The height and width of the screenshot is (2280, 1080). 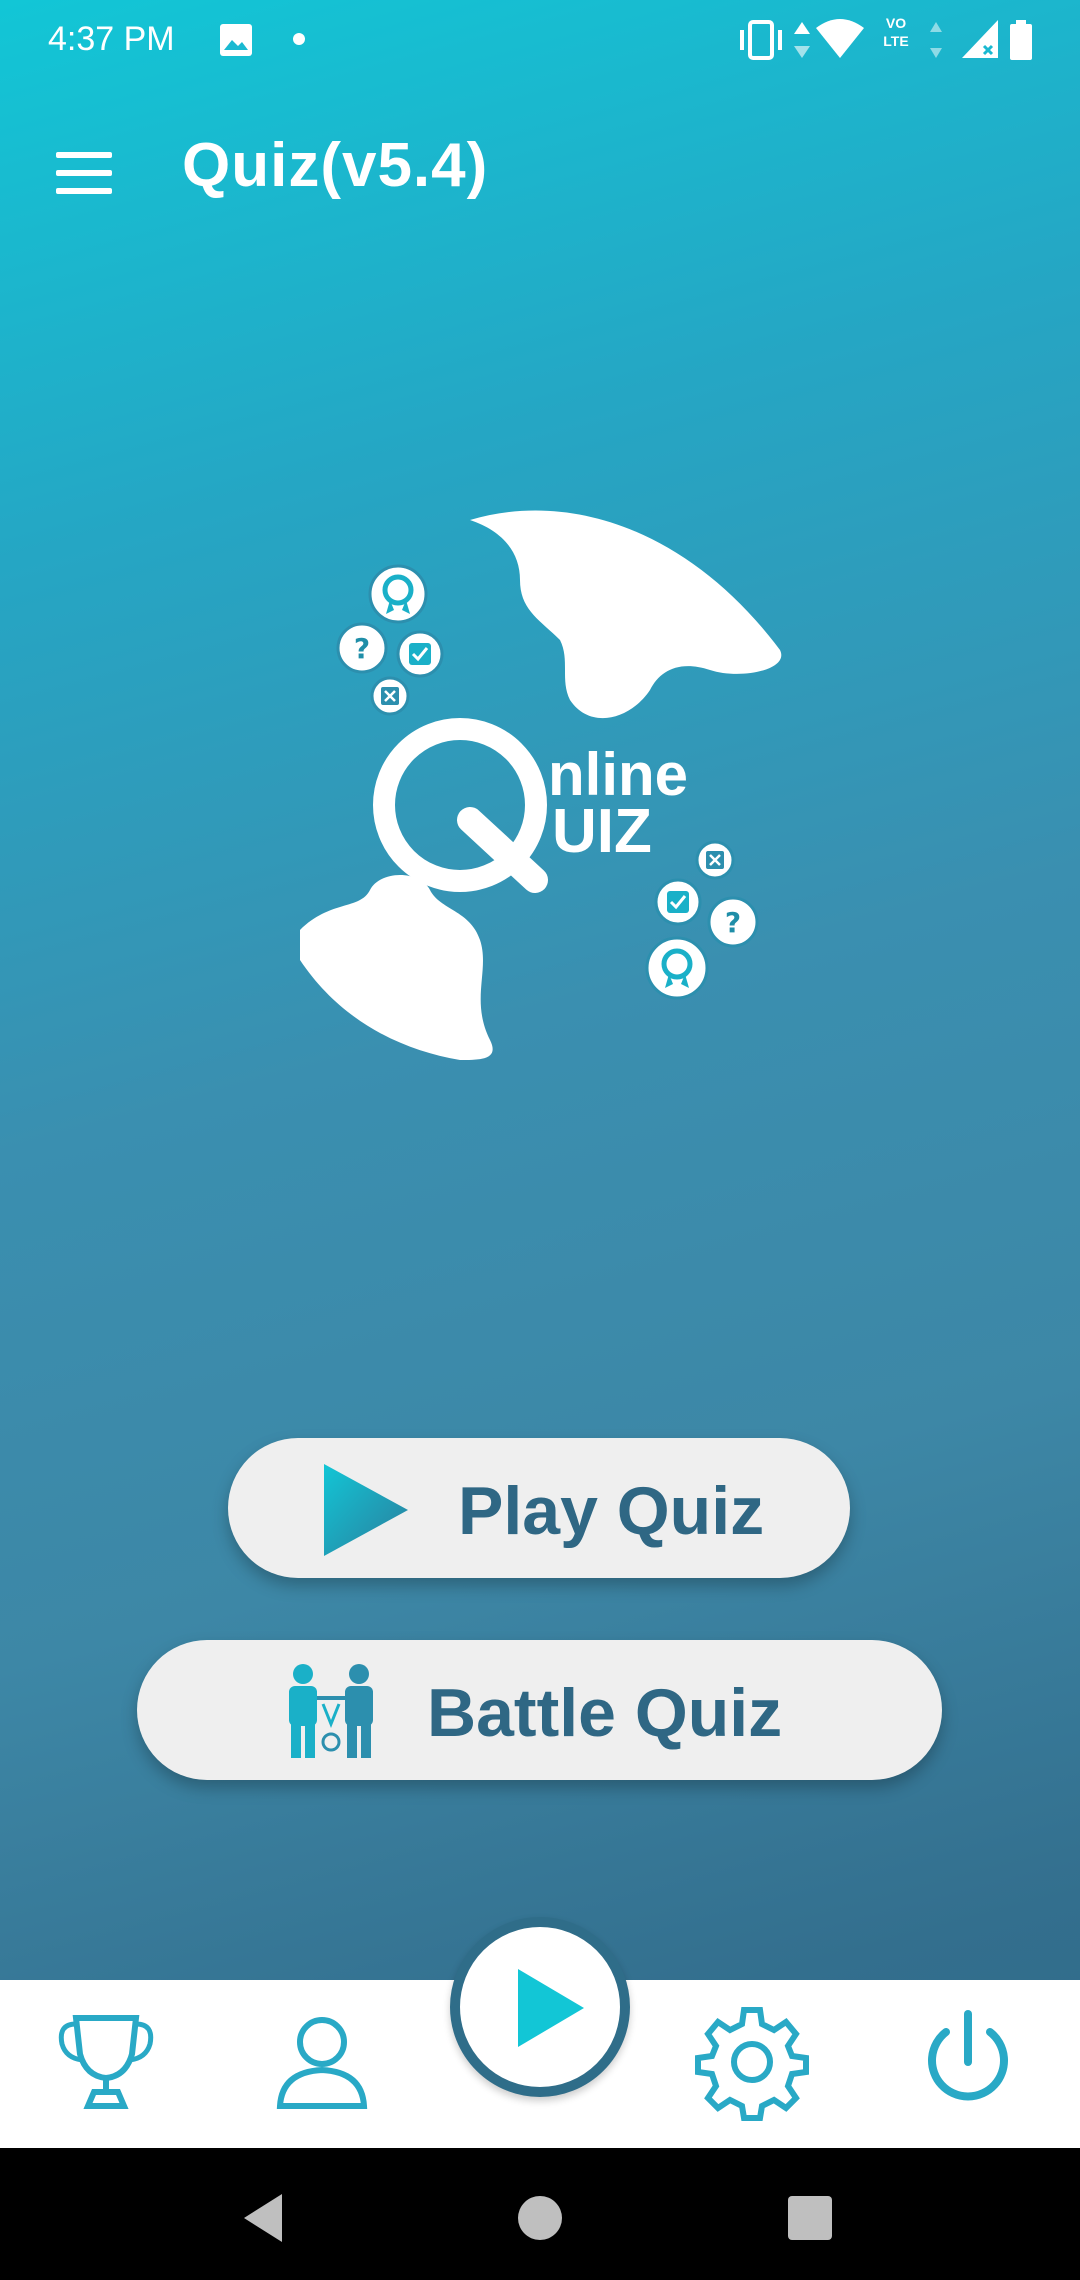 I want to click on online-quiz-logo: ? ? nline UIZ, so click(x=540, y=800).